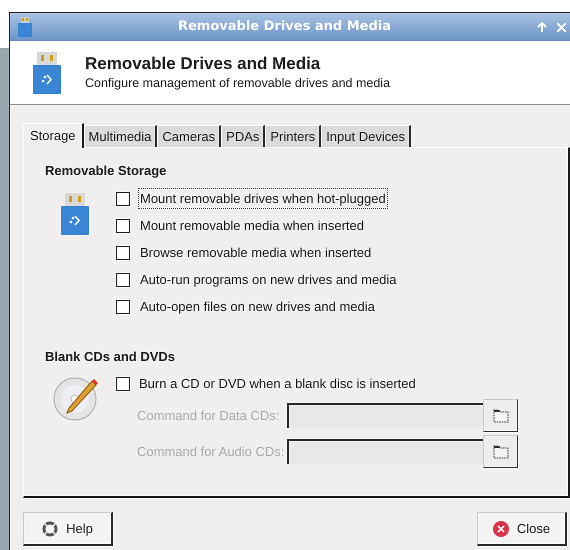  Describe the element at coordinates (110, 357) in the screenshot. I see `section-heading: Blank CDs and DVDs` at that location.